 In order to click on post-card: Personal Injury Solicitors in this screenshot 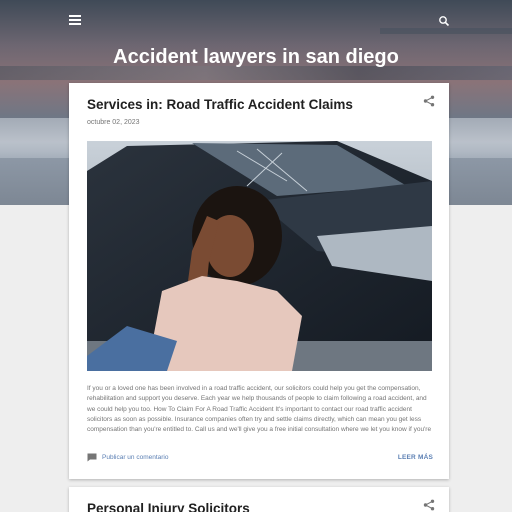, I will do `click(259, 499)`.